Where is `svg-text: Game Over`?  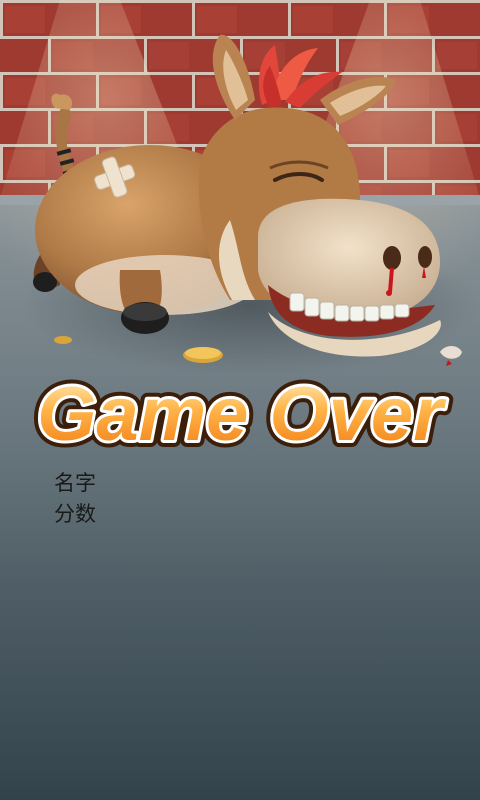 svg-text: Game Over is located at coordinates (242, 414).